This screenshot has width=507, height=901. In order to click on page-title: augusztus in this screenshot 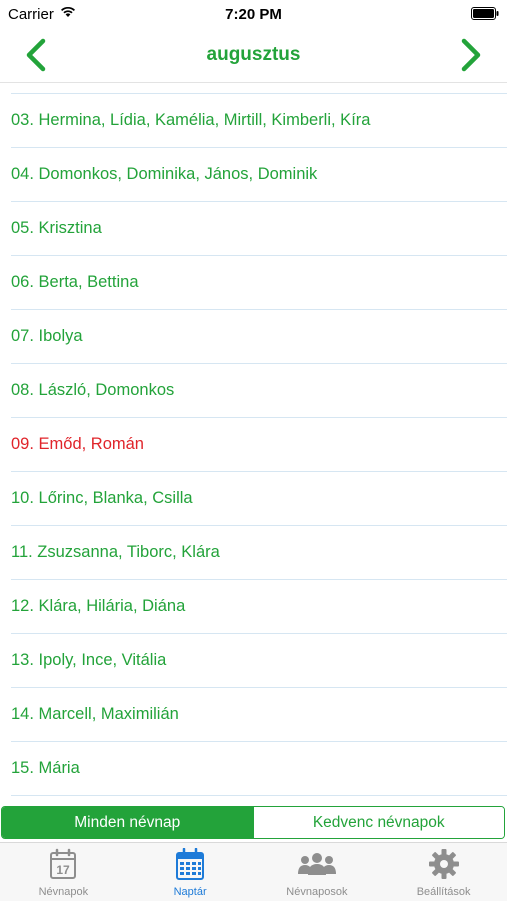, I will do `click(253, 54)`.